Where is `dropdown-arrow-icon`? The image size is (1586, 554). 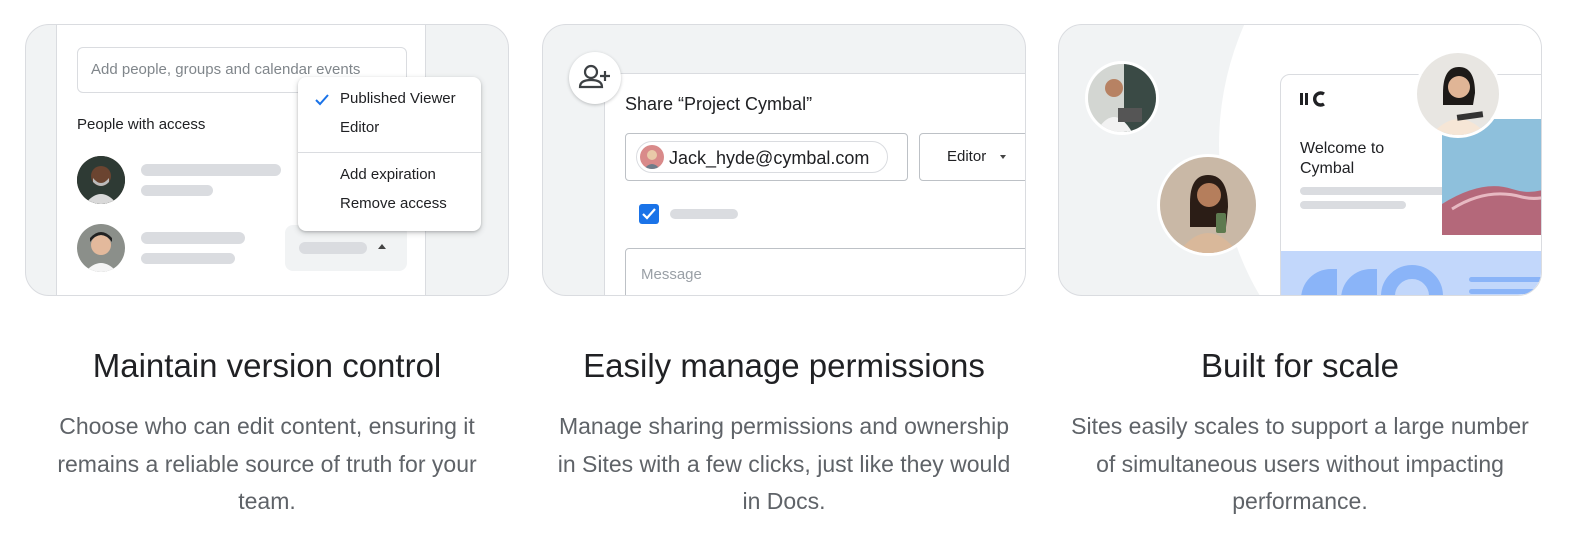 dropdown-arrow-icon is located at coordinates (1003, 157).